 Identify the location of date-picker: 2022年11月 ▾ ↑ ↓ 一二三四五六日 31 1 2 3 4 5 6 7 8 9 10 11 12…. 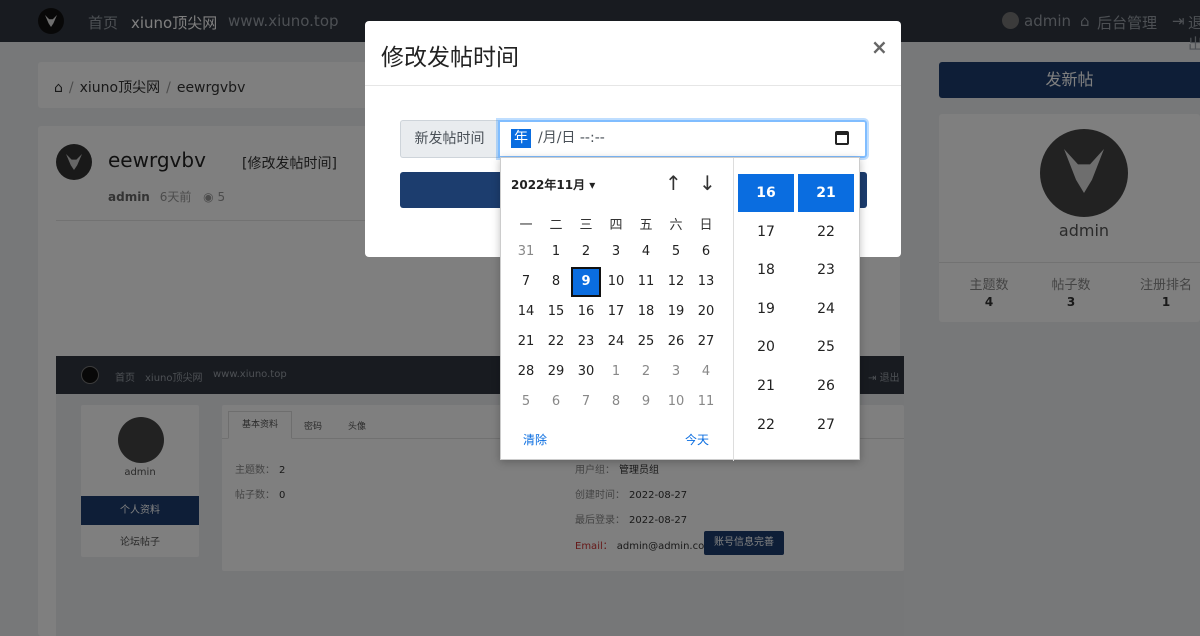
(680, 309).